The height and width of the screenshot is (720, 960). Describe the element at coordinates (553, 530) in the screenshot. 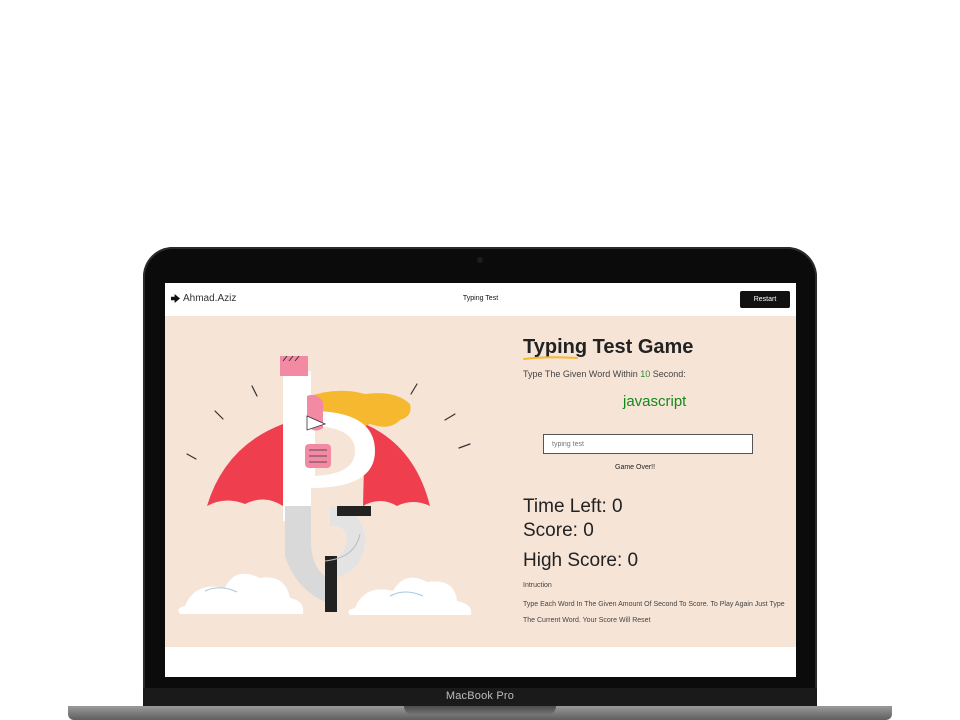

I see `score-label: Score:` at that location.